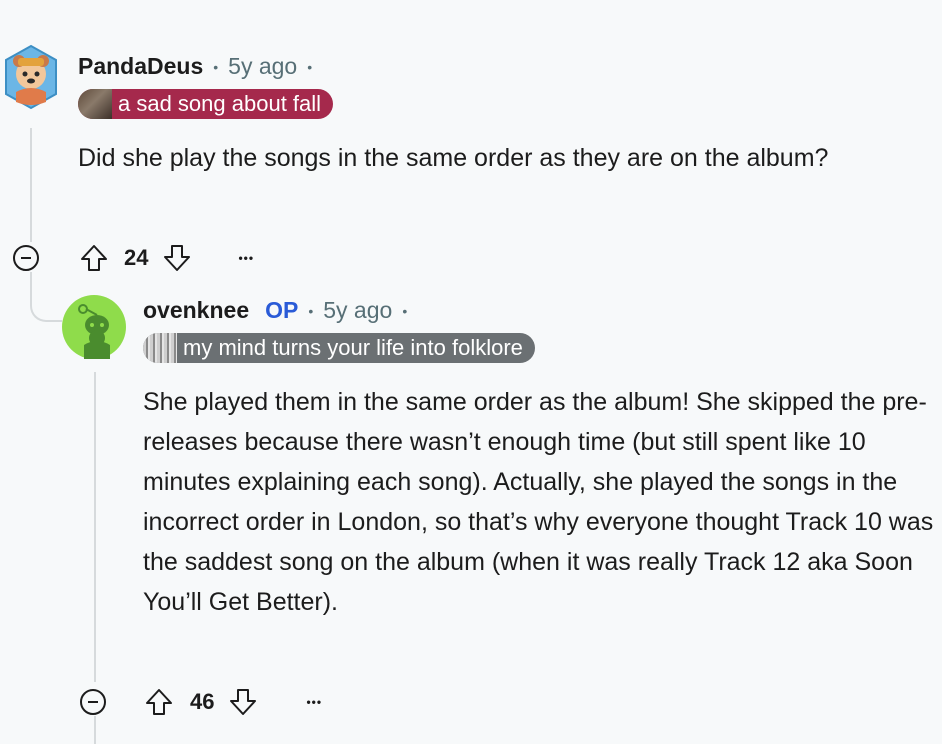 This screenshot has height=744, width=942. I want to click on vote-count: 24, so click(136, 257).